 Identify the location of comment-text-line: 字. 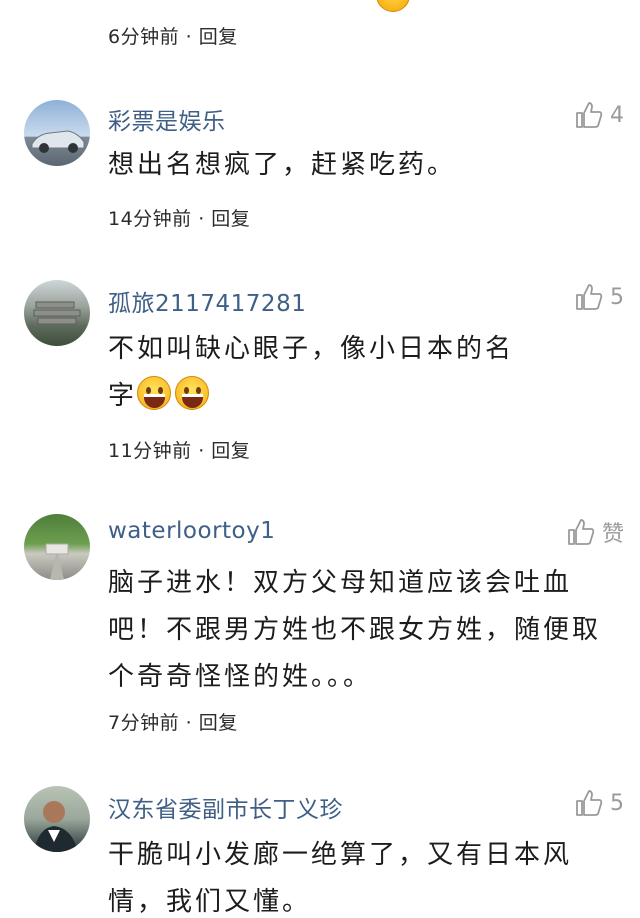
(358, 396).